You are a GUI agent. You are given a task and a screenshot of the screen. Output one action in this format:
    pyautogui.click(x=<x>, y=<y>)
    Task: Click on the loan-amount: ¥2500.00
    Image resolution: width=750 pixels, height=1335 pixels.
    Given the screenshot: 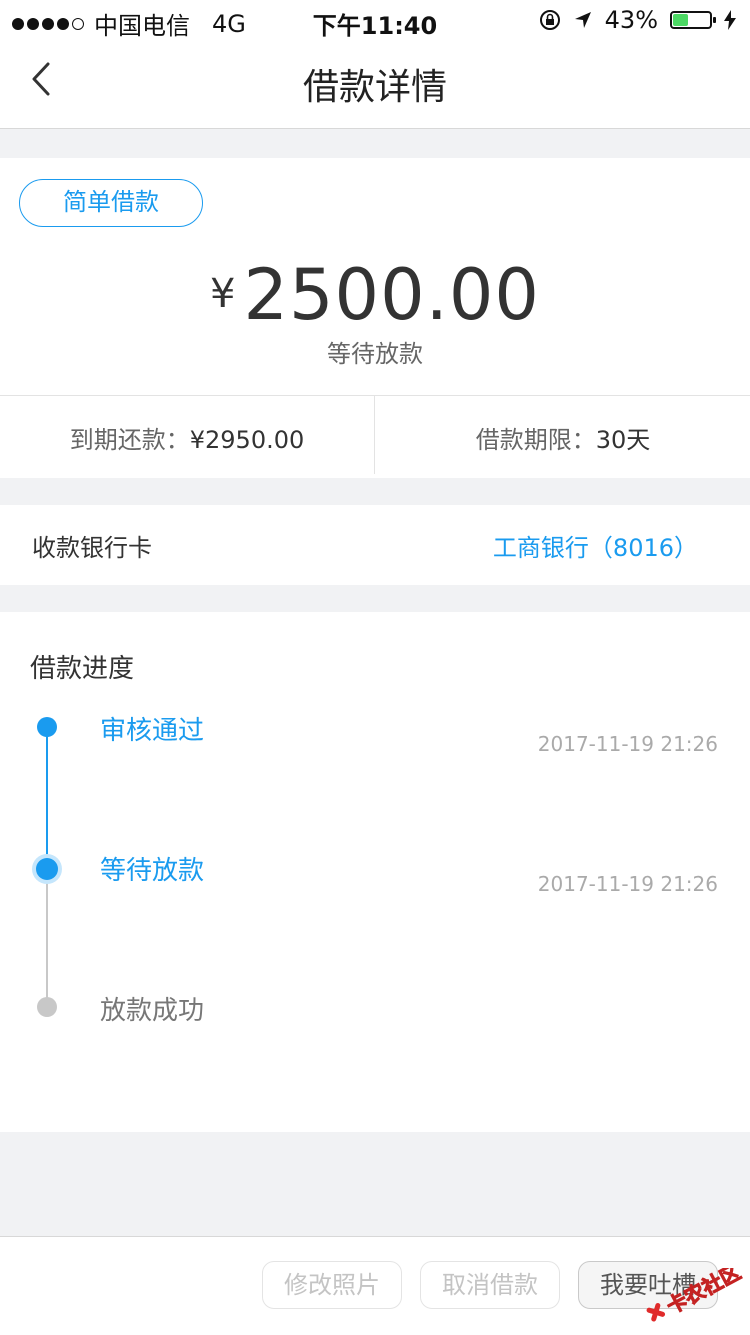 What is the action you would take?
    pyautogui.click(x=375, y=295)
    